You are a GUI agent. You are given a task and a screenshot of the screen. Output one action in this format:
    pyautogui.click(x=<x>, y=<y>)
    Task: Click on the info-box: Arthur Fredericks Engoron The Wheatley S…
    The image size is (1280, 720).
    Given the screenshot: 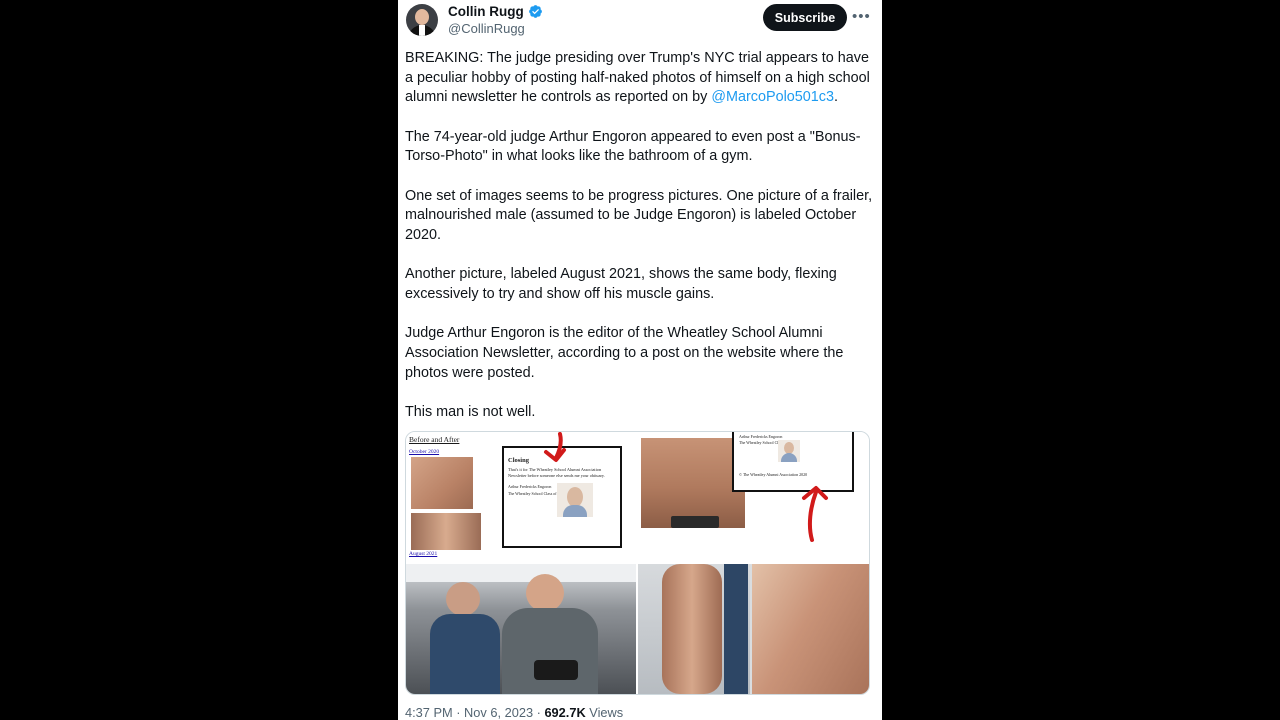 What is the action you would take?
    pyautogui.click(x=793, y=462)
    